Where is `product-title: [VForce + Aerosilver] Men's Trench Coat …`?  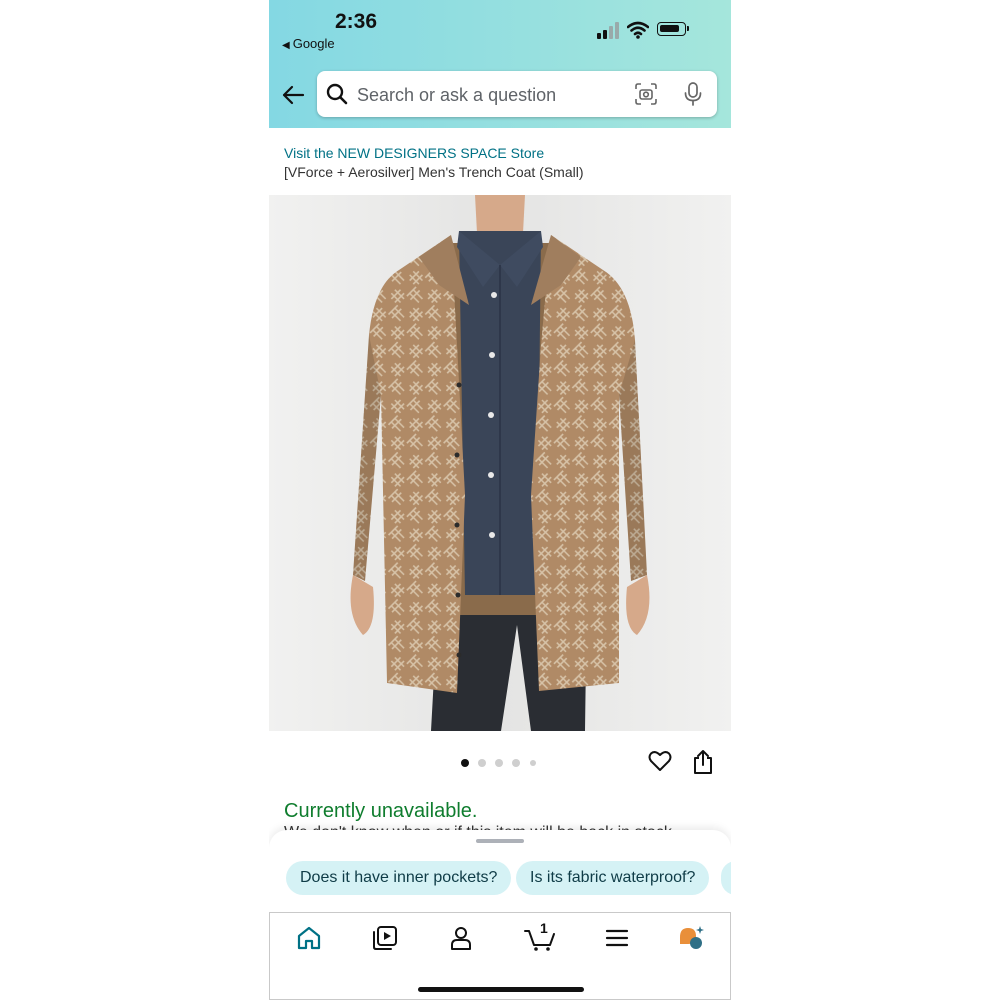 product-title: [VForce + Aerosilver] Men's Trench Coat … is located at coordinates (434, 172).